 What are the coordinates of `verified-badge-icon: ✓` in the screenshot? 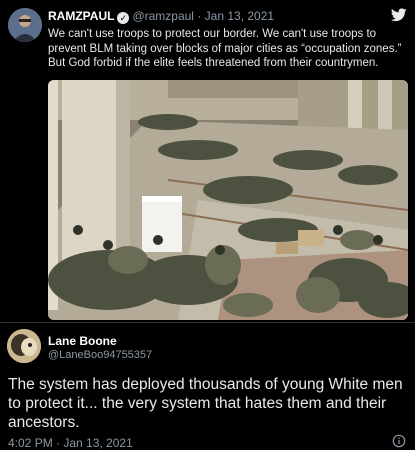 It's located at (123, 18).